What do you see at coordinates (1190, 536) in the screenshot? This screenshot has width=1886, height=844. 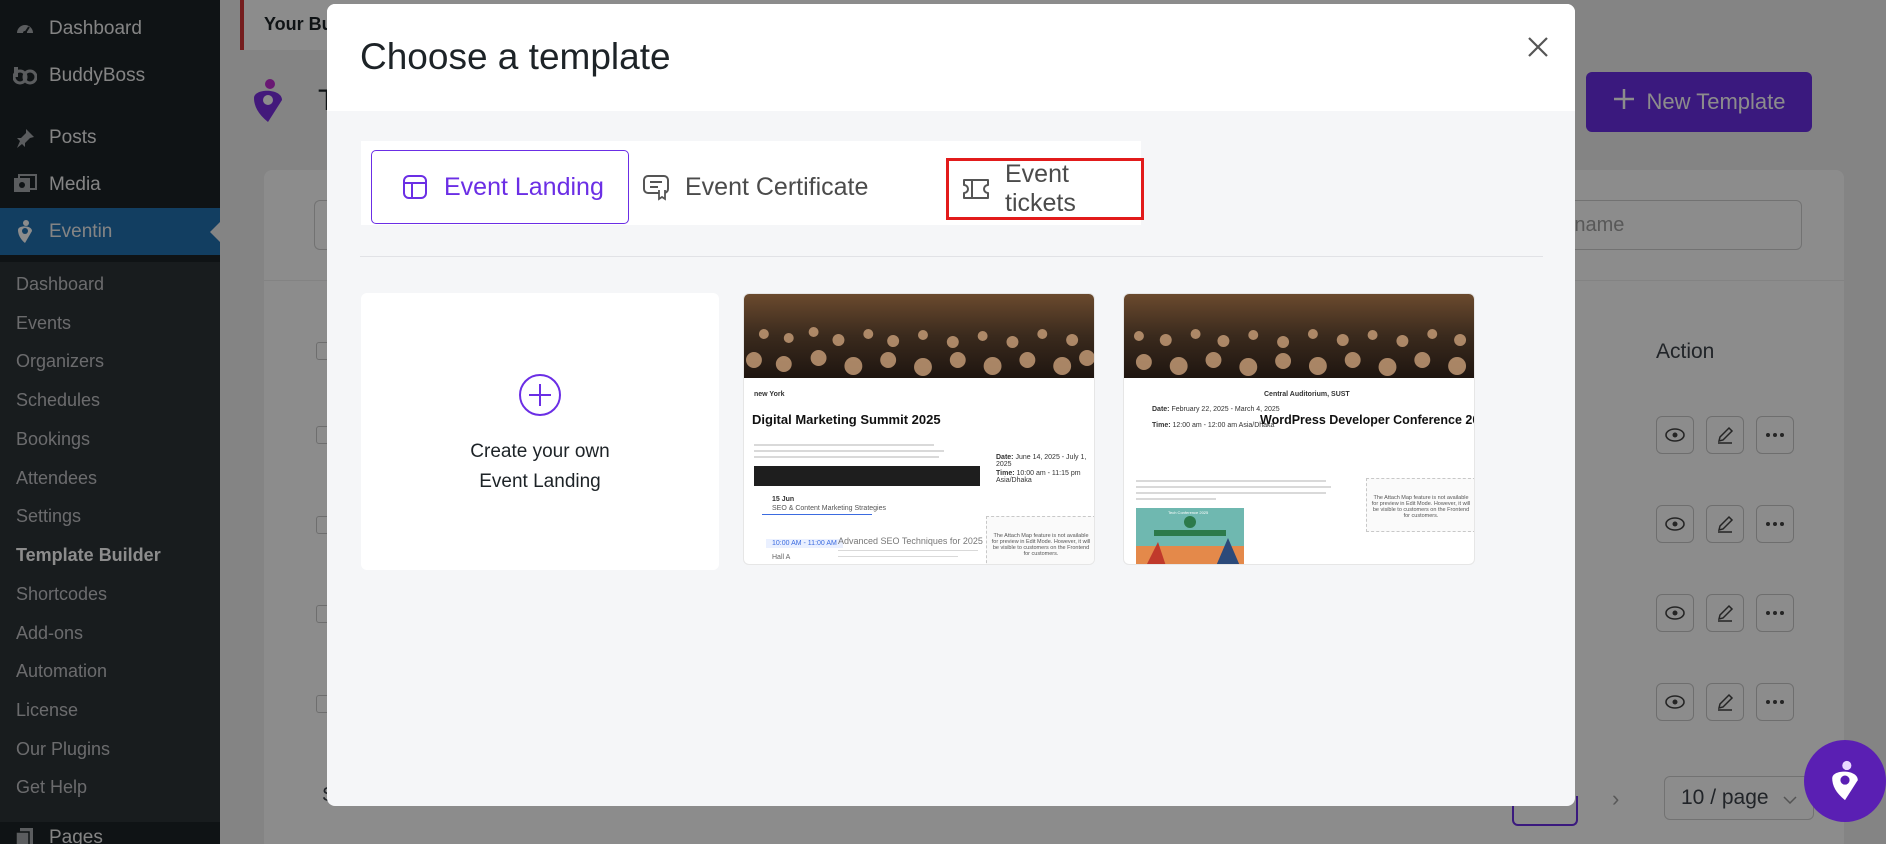 I see `conference-banner: Tech Conference 2025` at bounding box center [1190, 536].